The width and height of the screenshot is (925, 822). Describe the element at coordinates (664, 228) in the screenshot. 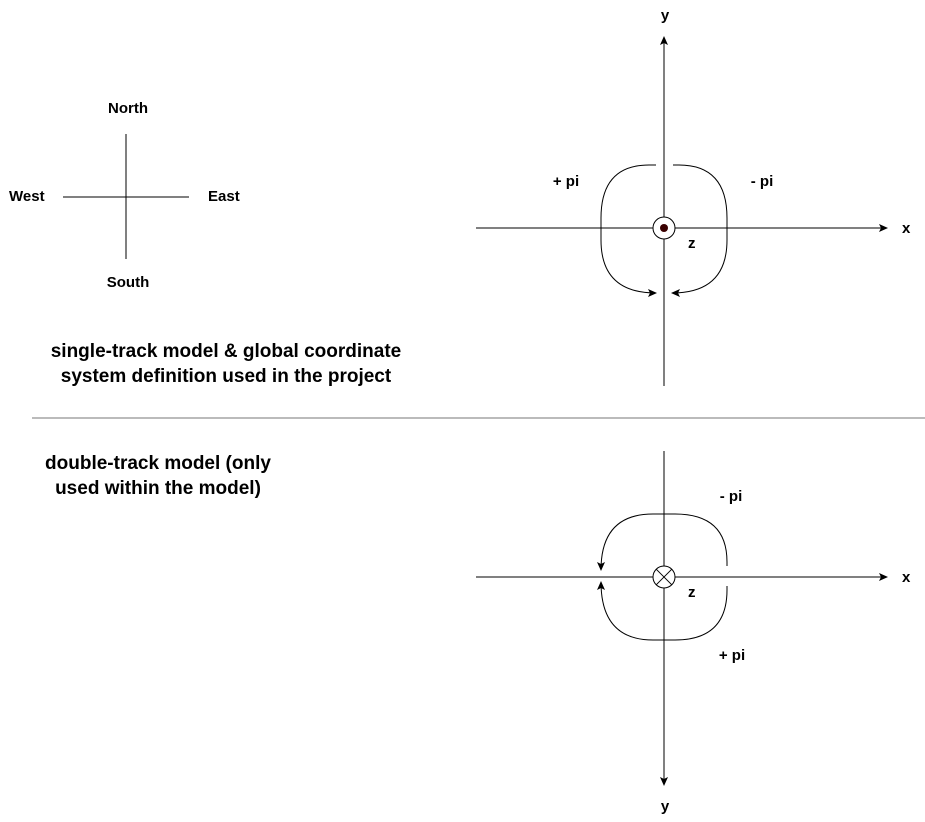

I see `z-dot-icon` at that location.